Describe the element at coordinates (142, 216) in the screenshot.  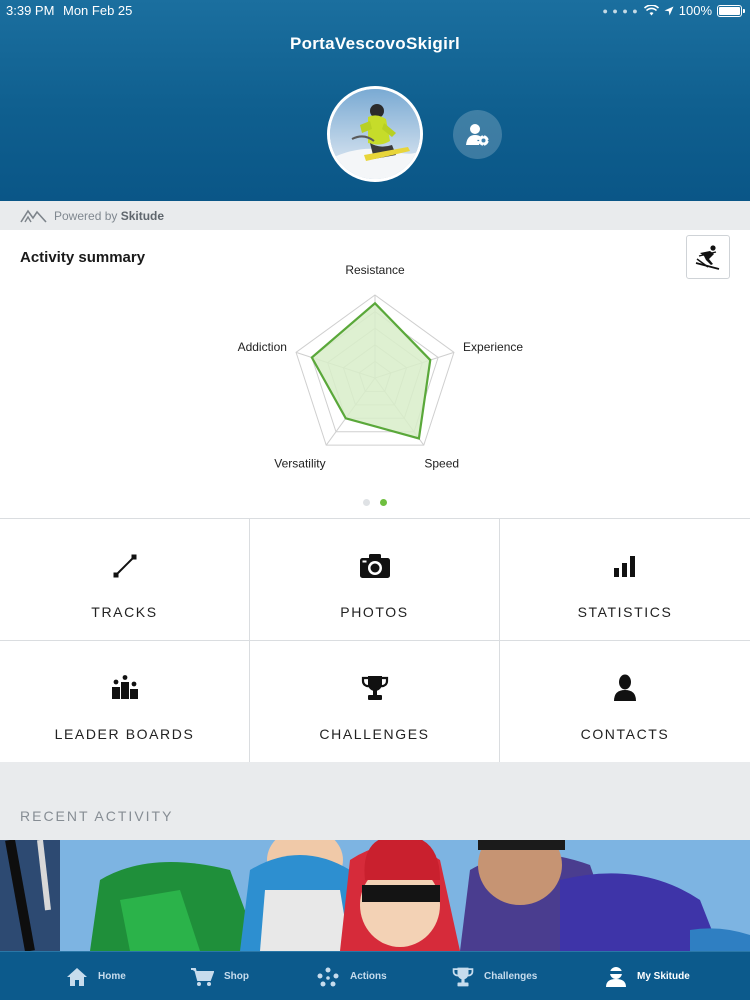
I see `powered-by-brand: Skitude` at that location.